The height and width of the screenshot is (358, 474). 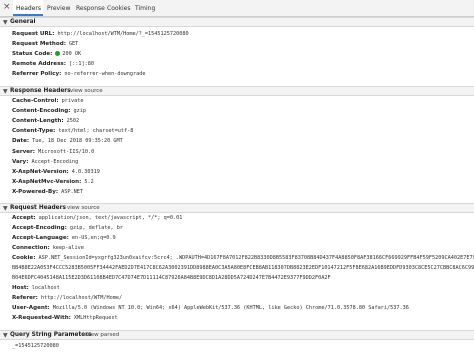 I want to click on header-value: Microsoft-IIS/10.0, so click(x=66, y=151).